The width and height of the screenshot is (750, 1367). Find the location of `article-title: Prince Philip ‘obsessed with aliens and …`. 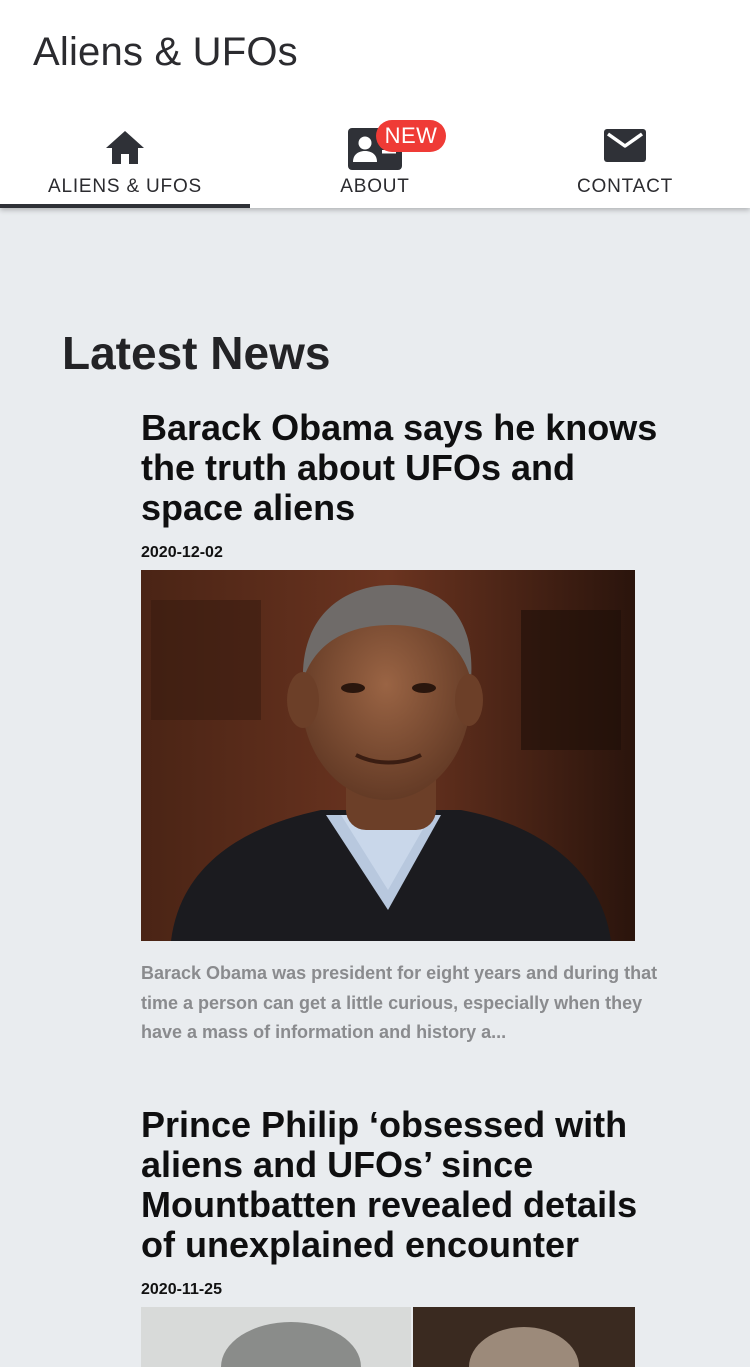

article-title: Prince Philip ‘obsessed with aliens and … is located at coordinates (411, 1185).